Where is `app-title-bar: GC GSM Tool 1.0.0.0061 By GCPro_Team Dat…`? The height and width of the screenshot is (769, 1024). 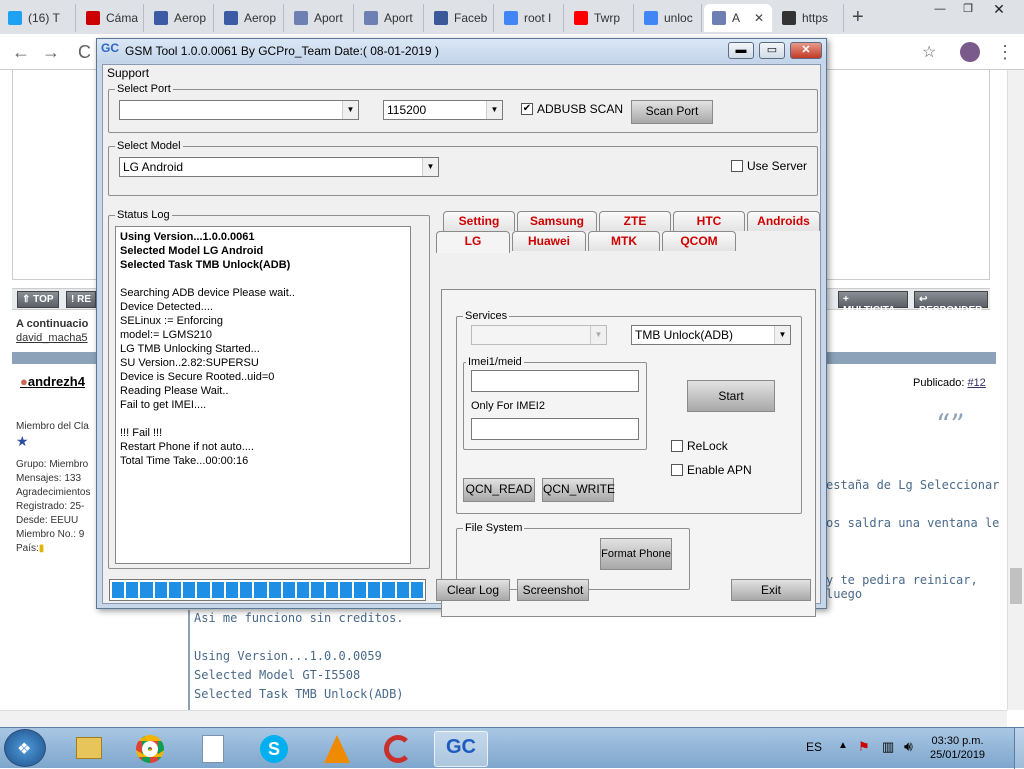
app-title-bar: GC GSM Tool 1.0.0.0061 By GCPro_Team Dat… is located at coordinates (461, 51).